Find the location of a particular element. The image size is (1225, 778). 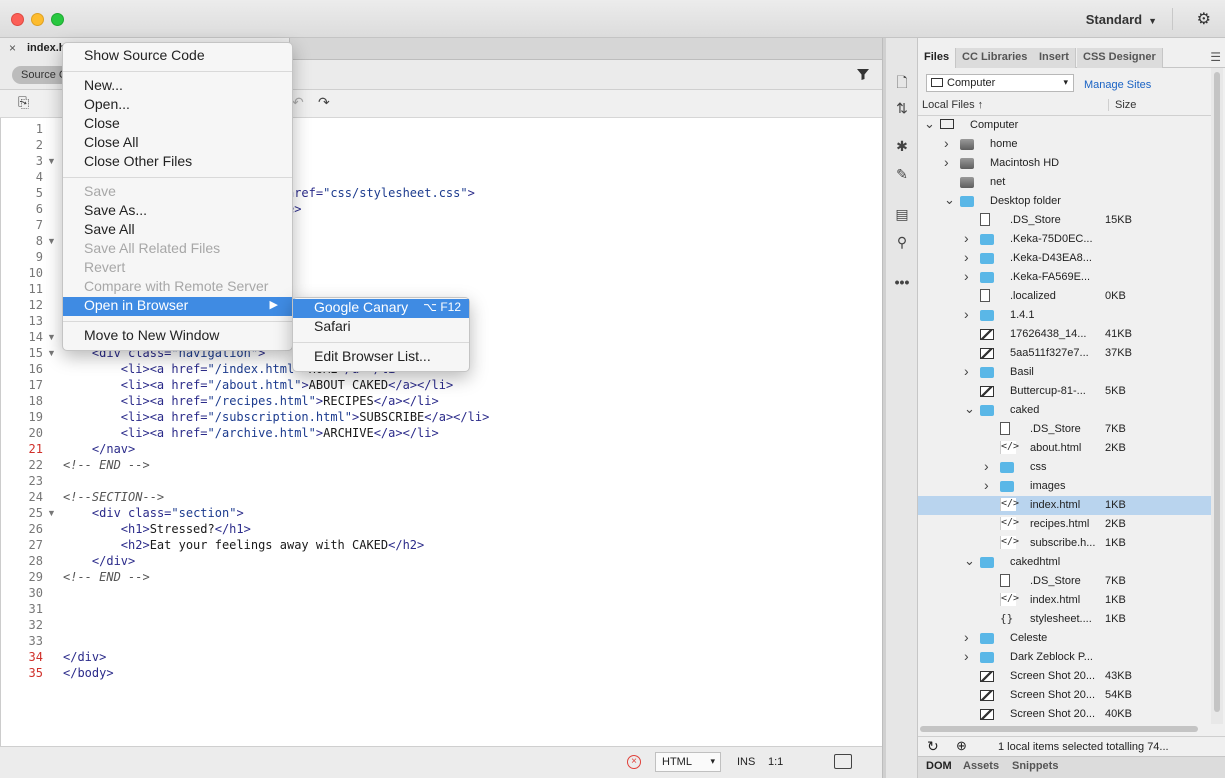

file-tree-row: › 1.4.1 is located at coordinates (1064, 315).